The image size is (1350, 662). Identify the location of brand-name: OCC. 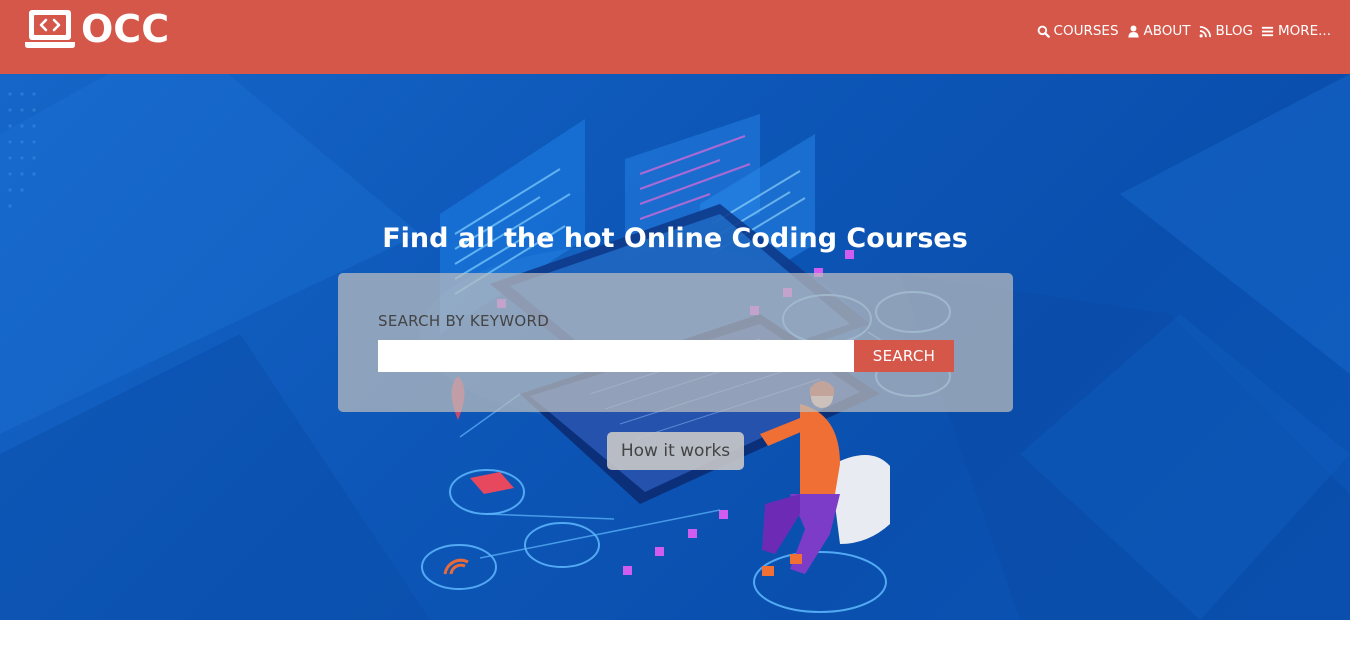
(125, 29).